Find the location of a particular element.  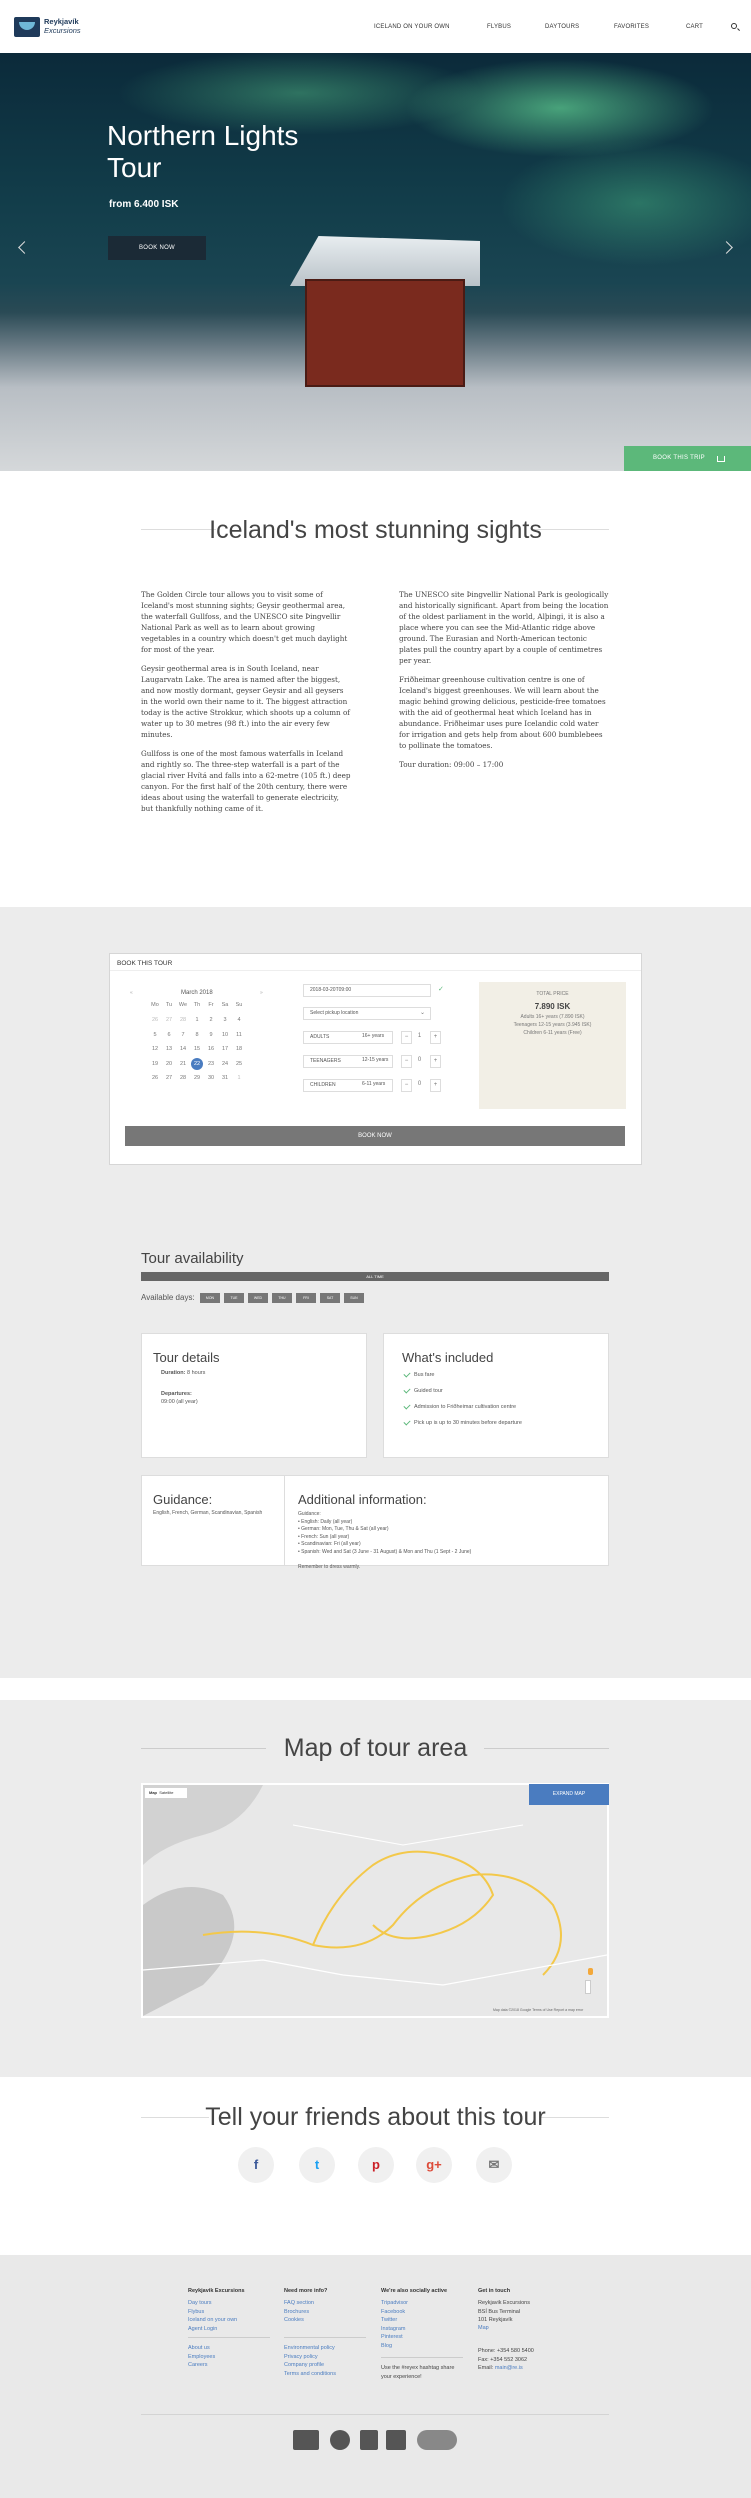

all-time-bar: ALL TIME is located at coordinates (375, 1276).